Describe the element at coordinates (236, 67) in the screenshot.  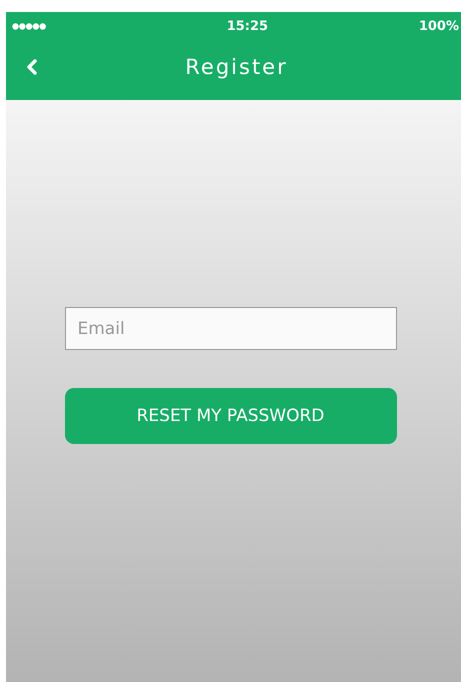
I see `screen-title: Register` at that location.